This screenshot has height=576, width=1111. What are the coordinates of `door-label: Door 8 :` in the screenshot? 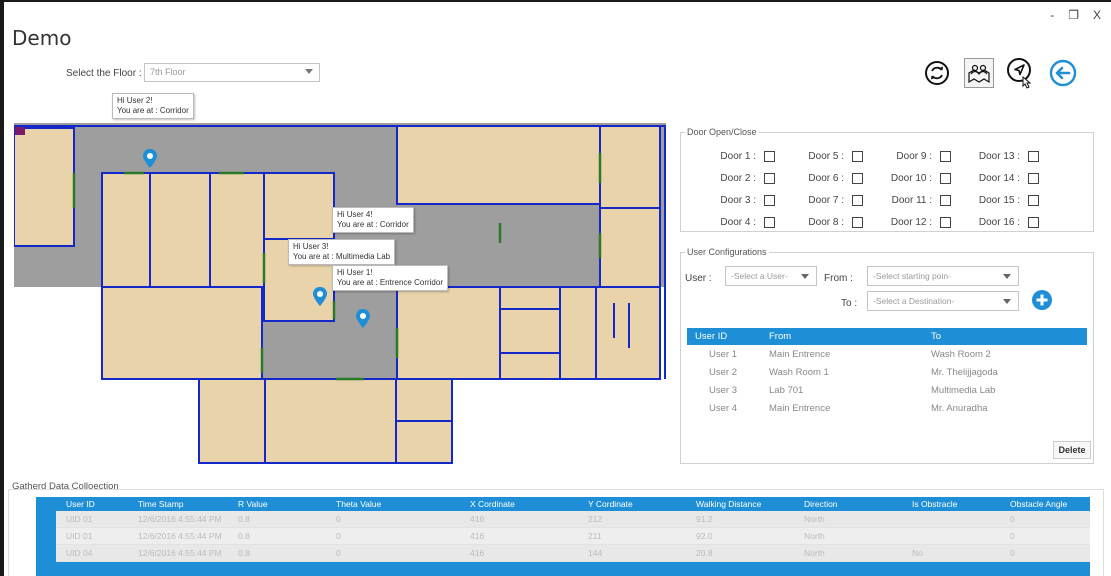 It's located at (826, 222).